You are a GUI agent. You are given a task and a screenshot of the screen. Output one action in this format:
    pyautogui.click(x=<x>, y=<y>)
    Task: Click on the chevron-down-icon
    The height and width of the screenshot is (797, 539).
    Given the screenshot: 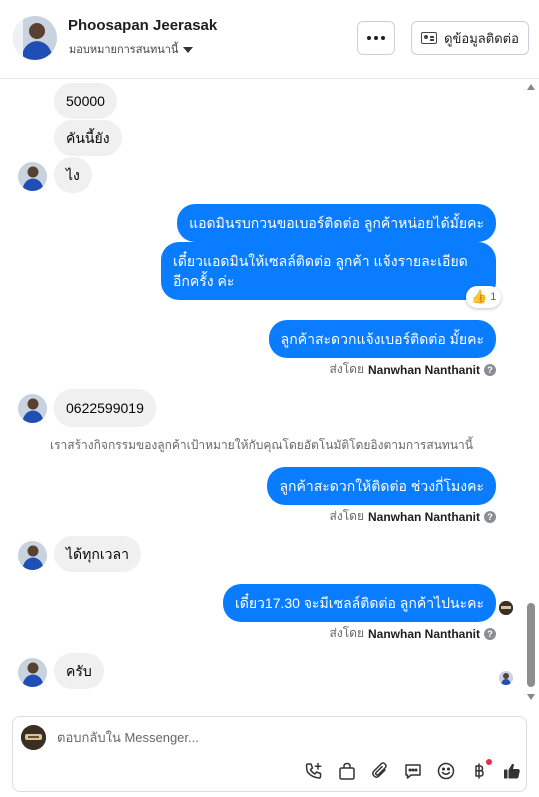 What is the action you would take?
    pyautogui.click(x=188, y=49)
    